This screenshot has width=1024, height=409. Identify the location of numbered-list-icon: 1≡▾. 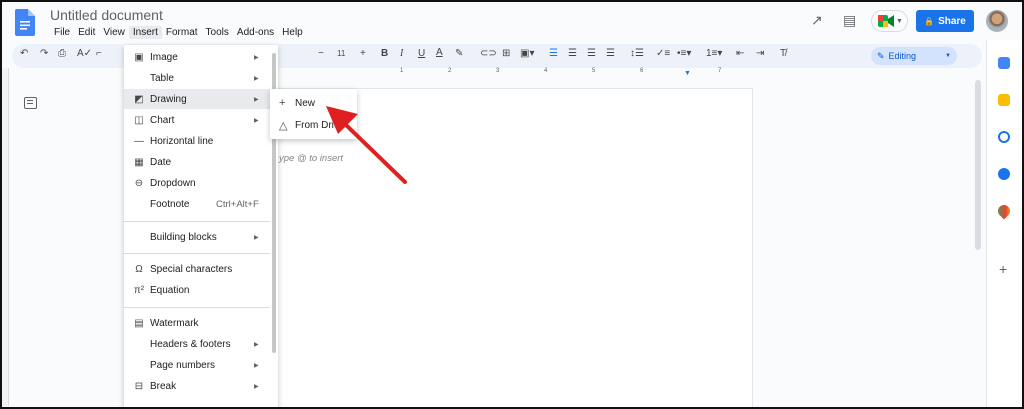
(714, 53).